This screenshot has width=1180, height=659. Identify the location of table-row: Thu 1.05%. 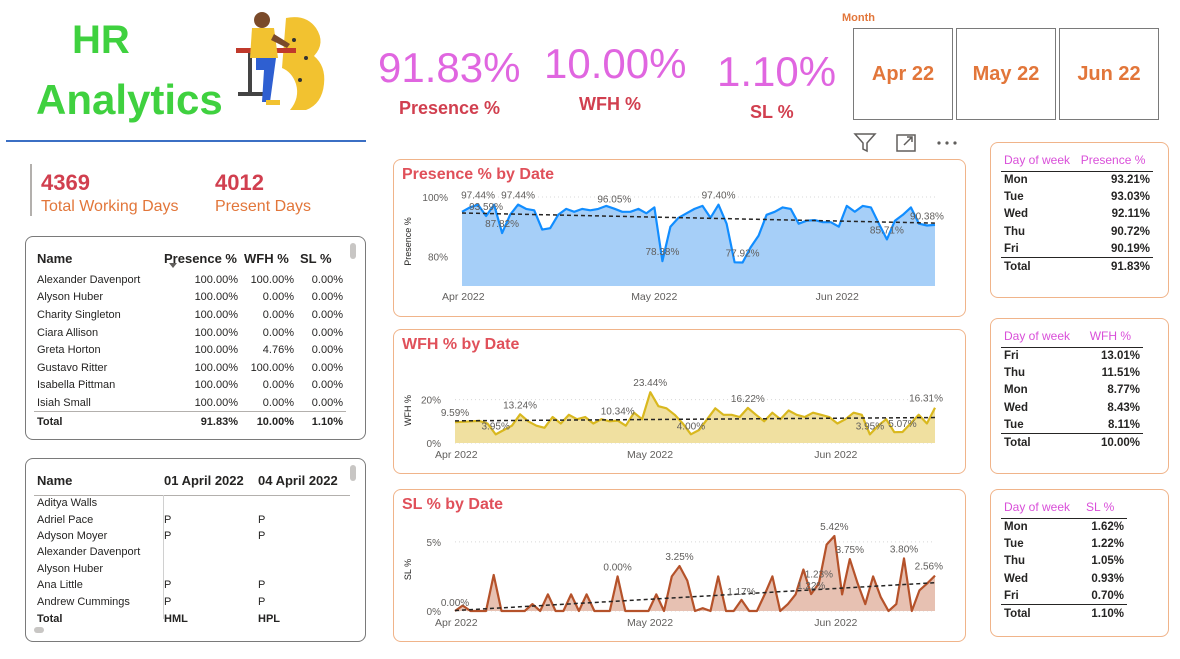
(1064, 561).